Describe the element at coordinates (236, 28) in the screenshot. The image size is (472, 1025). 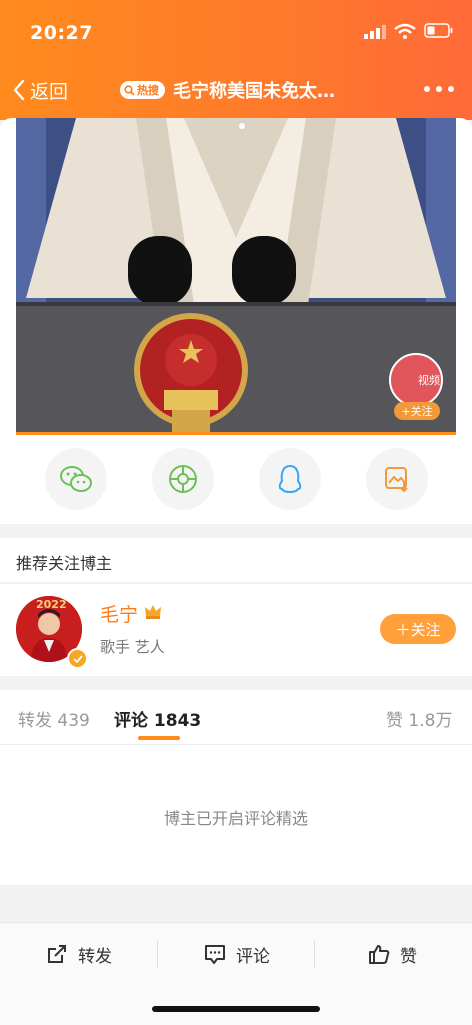
I see `status-bar: 20:27` at that location.